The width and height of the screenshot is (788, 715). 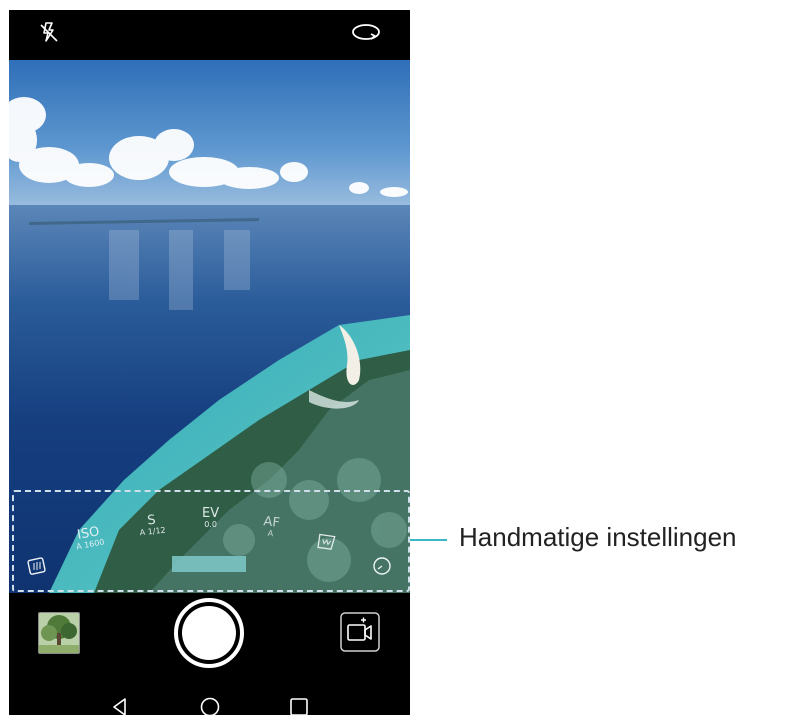 What do you see at coordinates (360, 632) in the screenshot?
I see `video-mode-icon` at bounding box center [360, 632].